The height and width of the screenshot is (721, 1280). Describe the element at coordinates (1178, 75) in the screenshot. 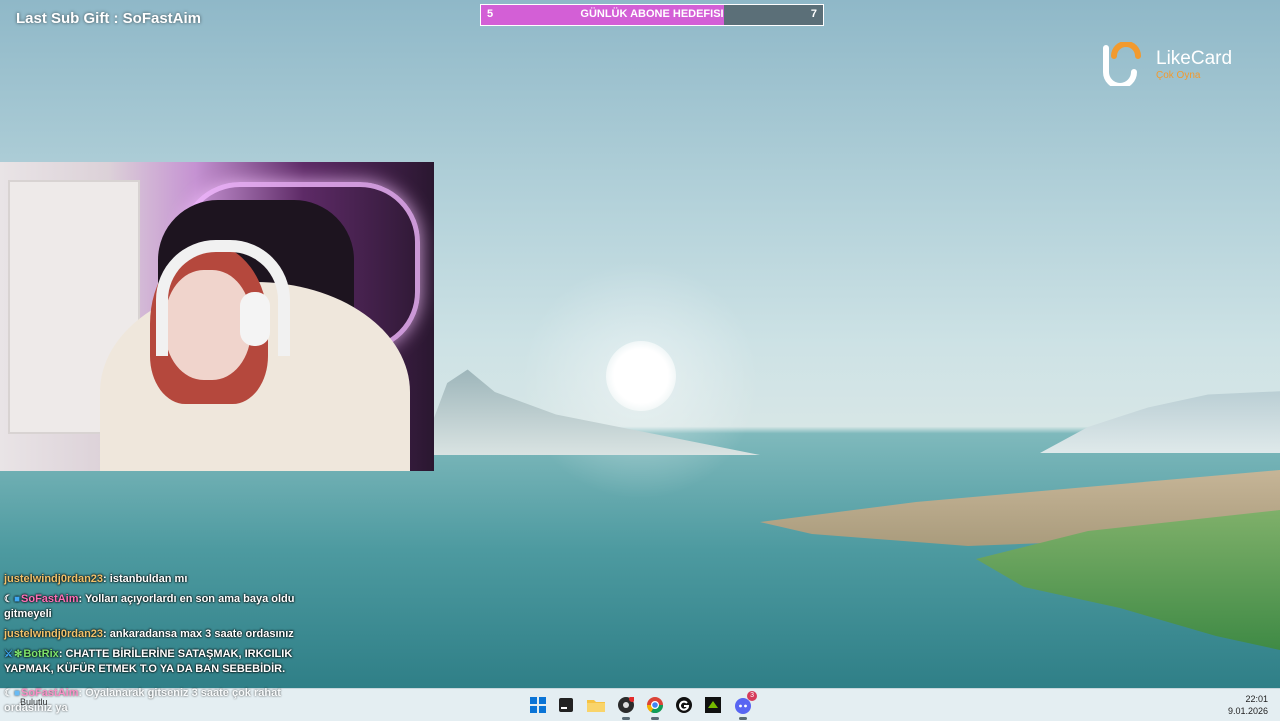

I see `logo-tagline: Çok Oyna` at that location.